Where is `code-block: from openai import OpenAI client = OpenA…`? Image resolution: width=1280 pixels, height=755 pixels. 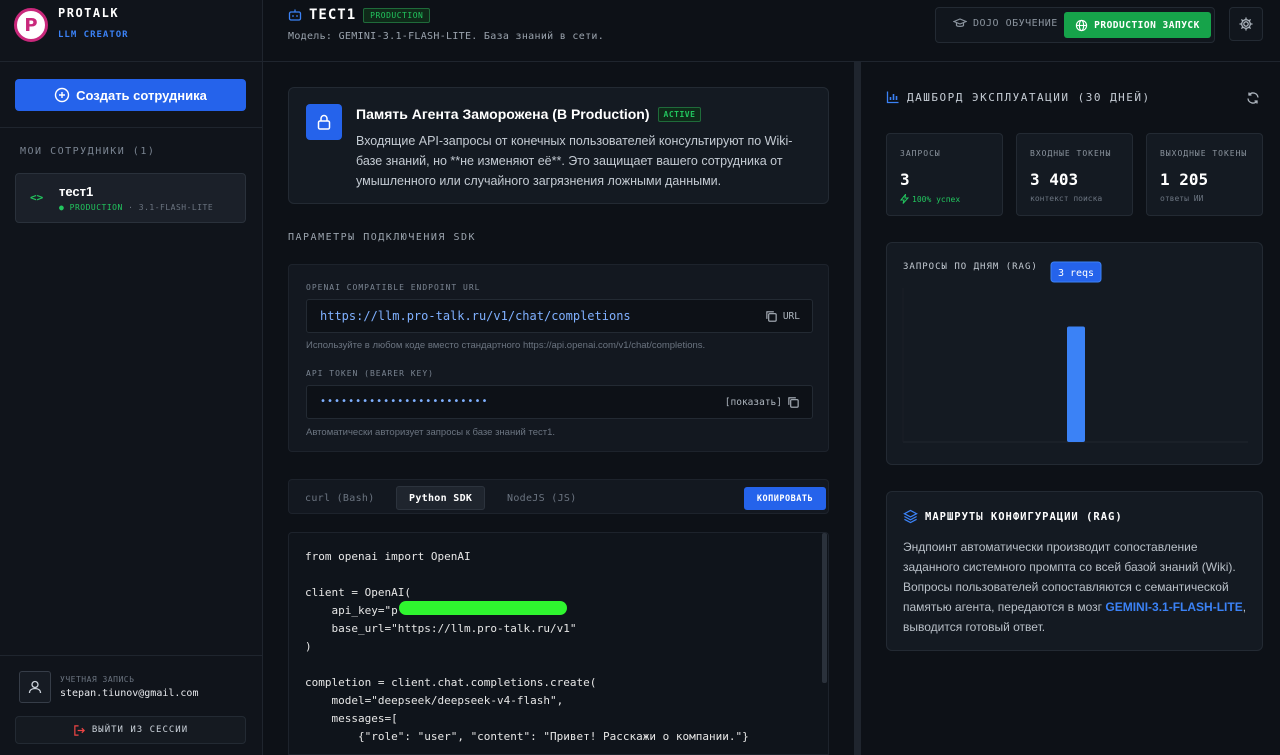
code-block: from openai import OpenAI client = OpenA… is located at coordinates (558, 643).